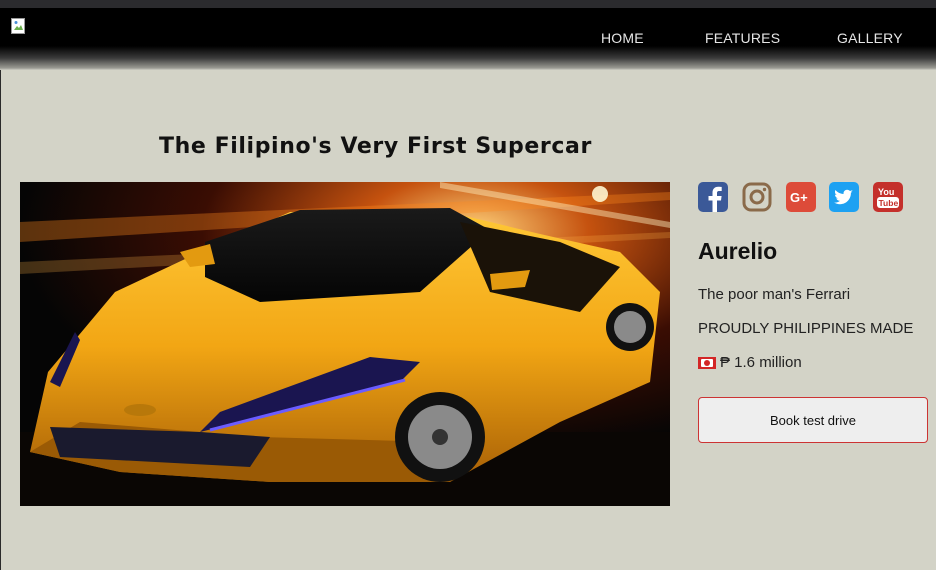 The height and width of the screenshot is (570, 936). Describe the element at coordinates (844, 197) in the screenshot. I see `twitter-icon` at that location.